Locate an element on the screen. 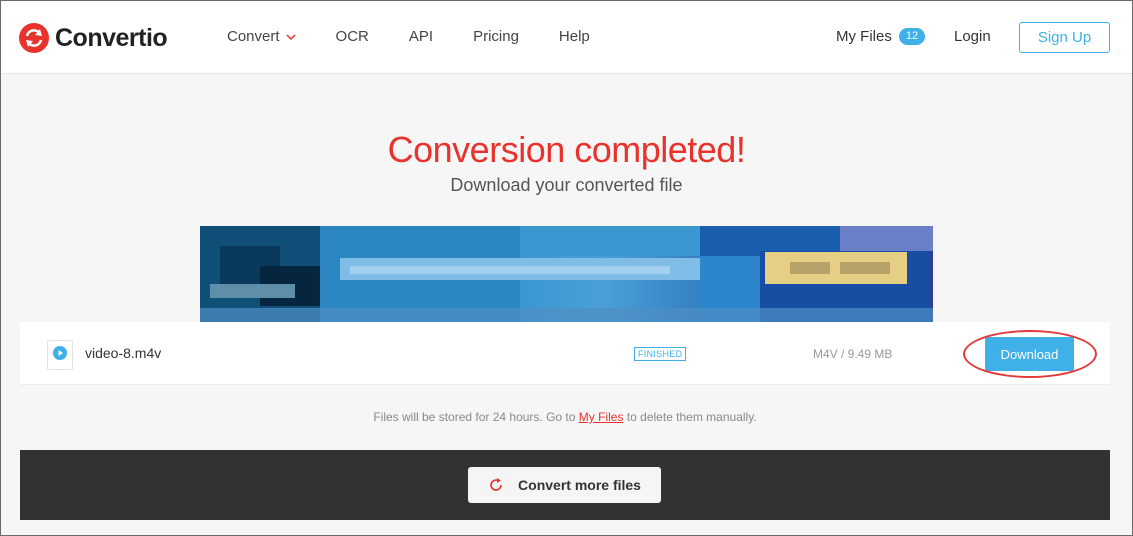 This screenshot has width=1133, height=536. highlight-ellipse is located at coordinates (1030, 354).